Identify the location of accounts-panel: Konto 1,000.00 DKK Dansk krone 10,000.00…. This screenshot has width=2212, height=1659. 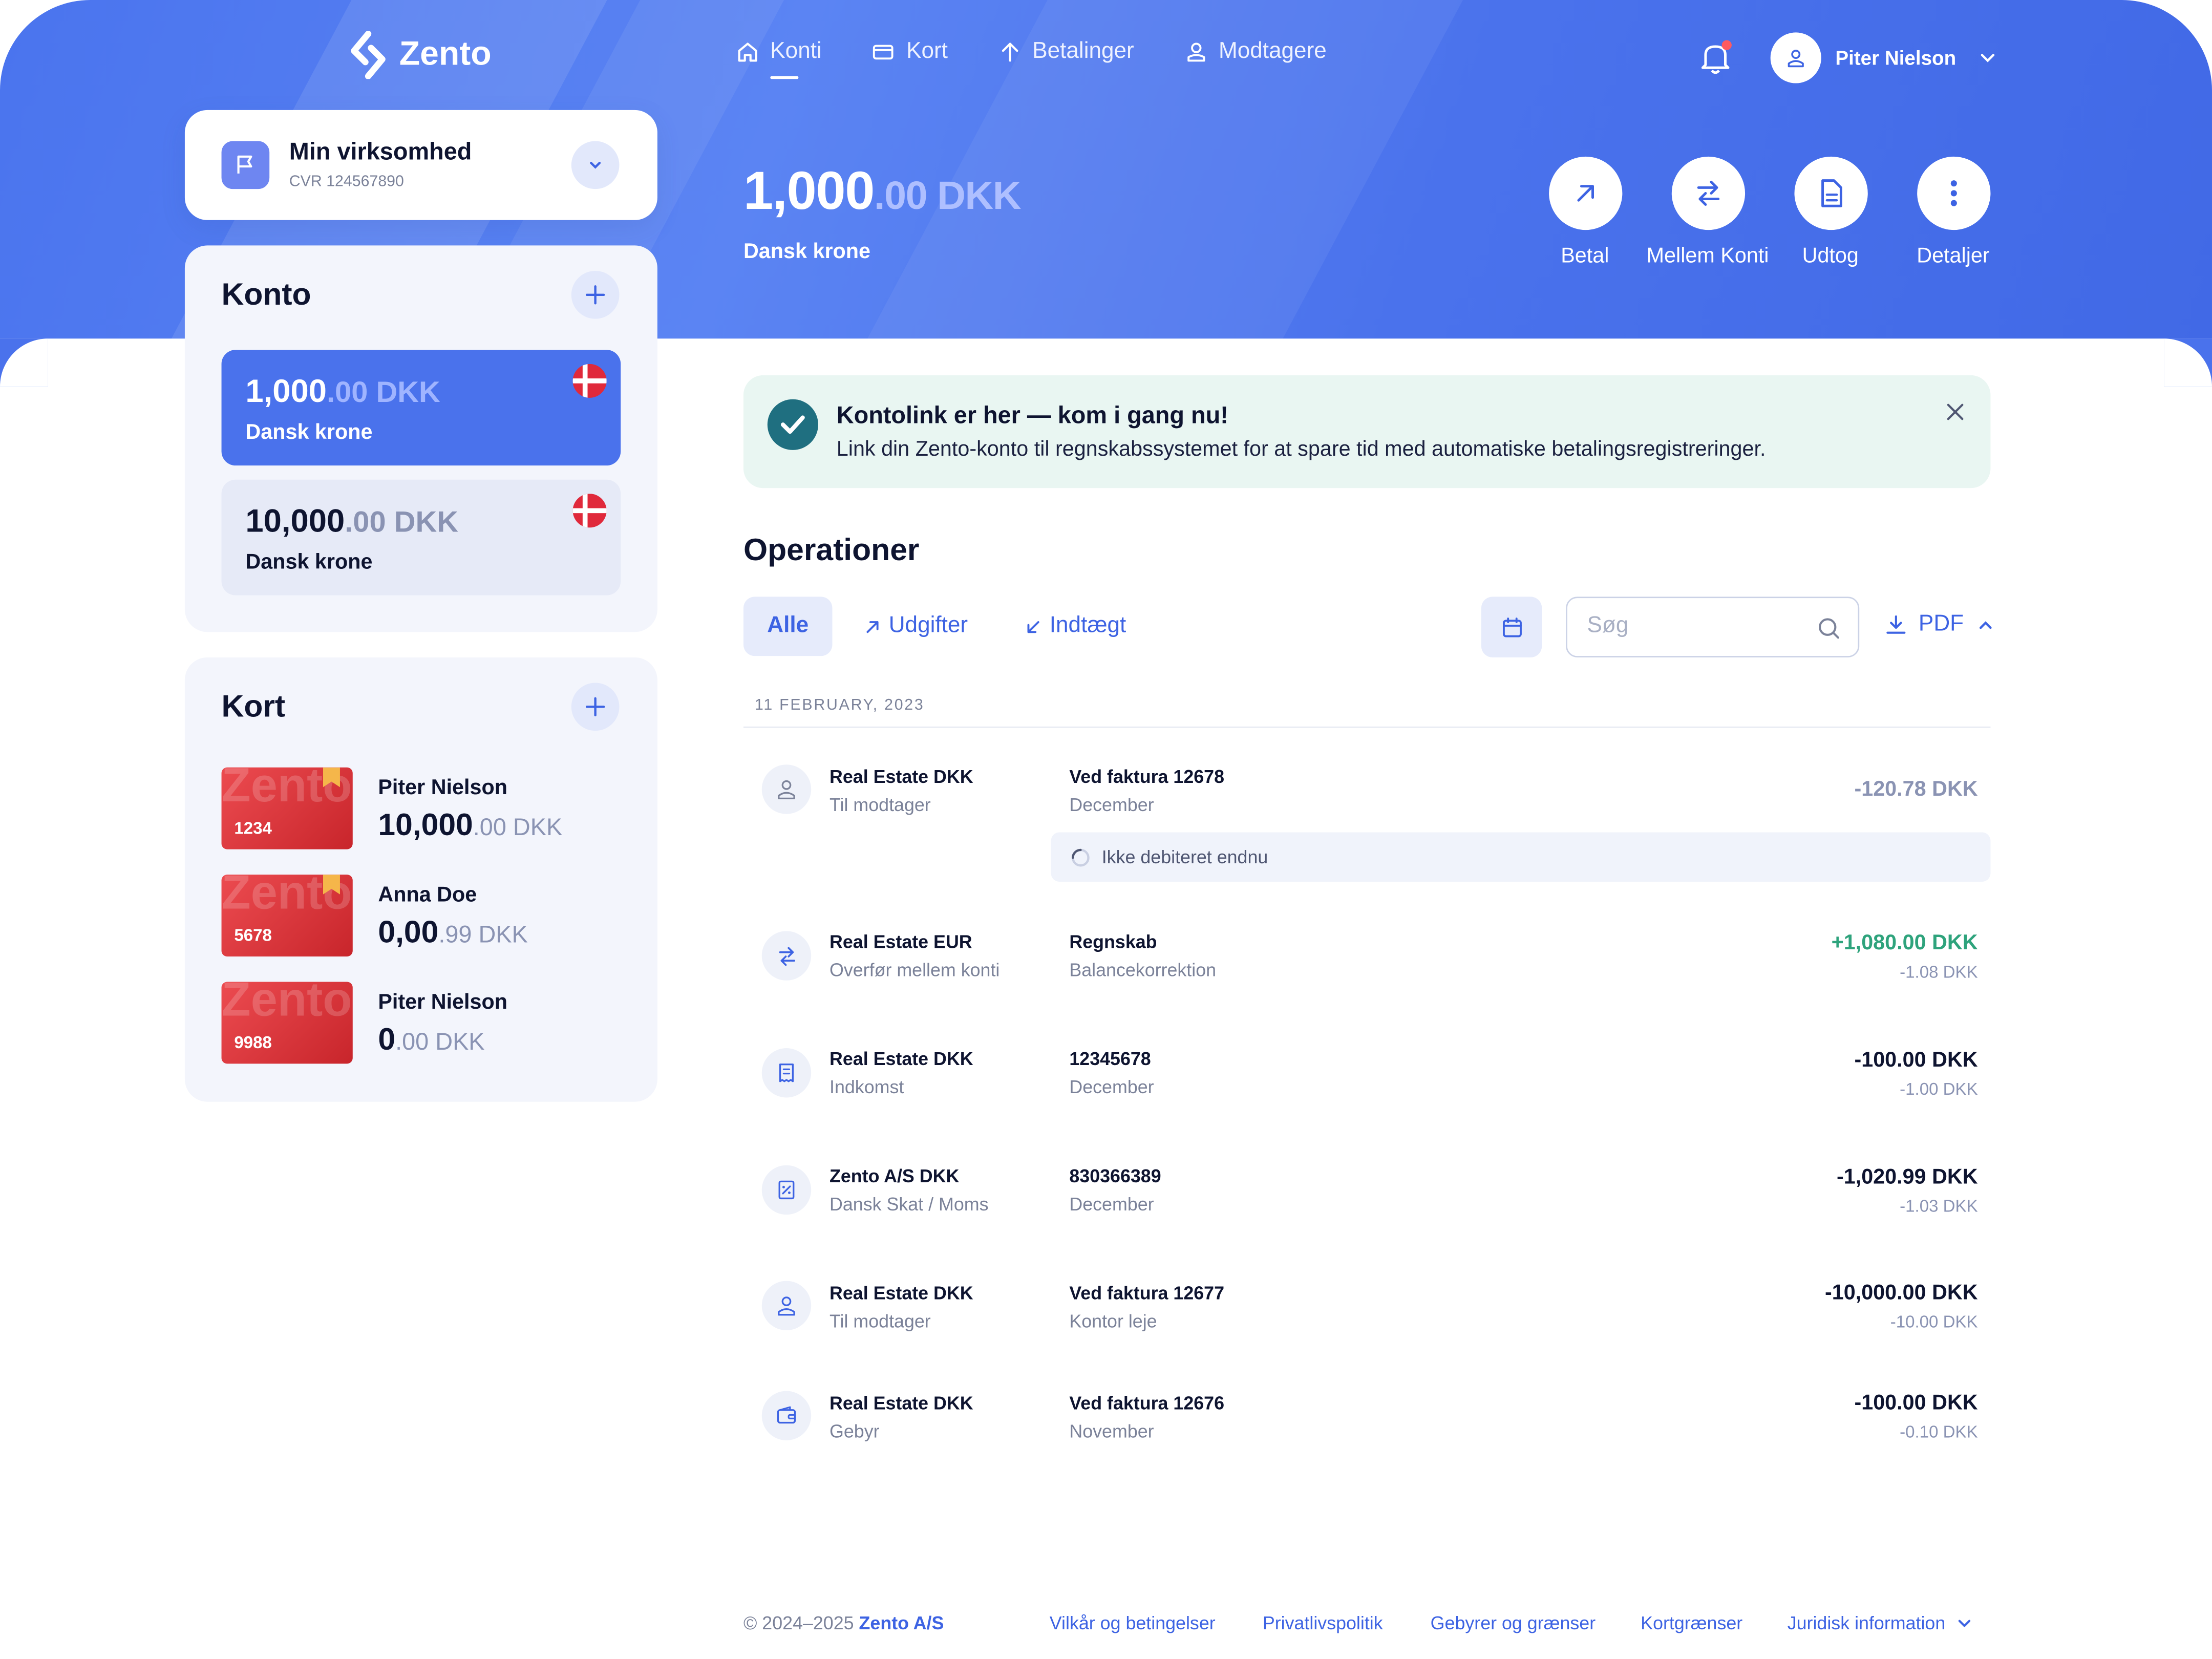
(421, 438).